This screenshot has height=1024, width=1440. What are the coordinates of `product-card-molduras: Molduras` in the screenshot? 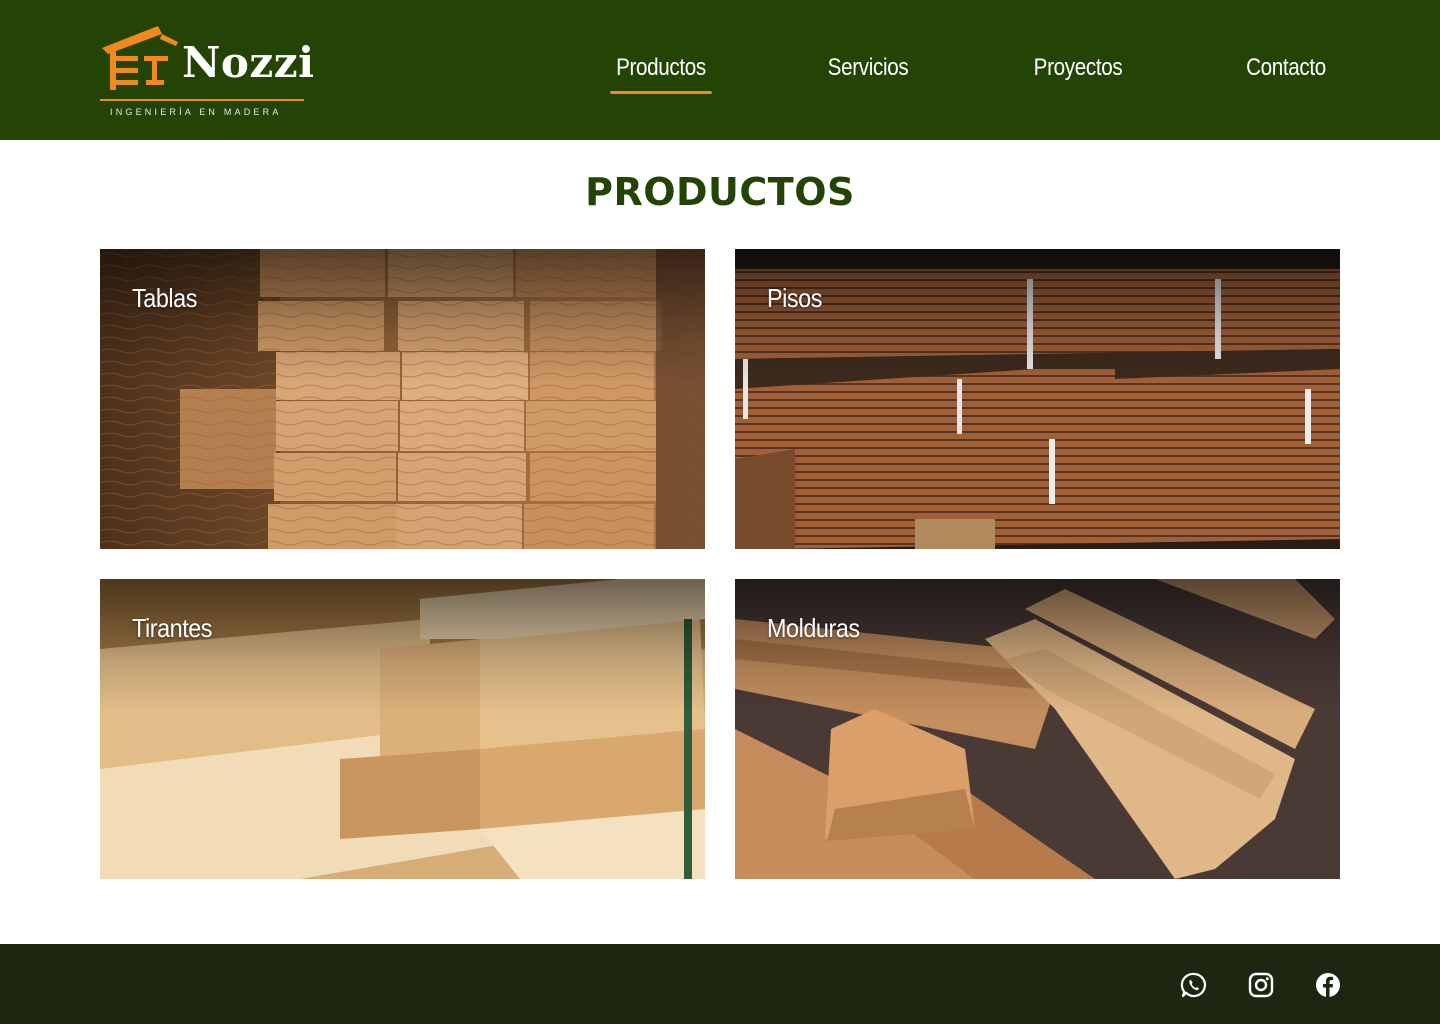 It's located at (1037, 729).